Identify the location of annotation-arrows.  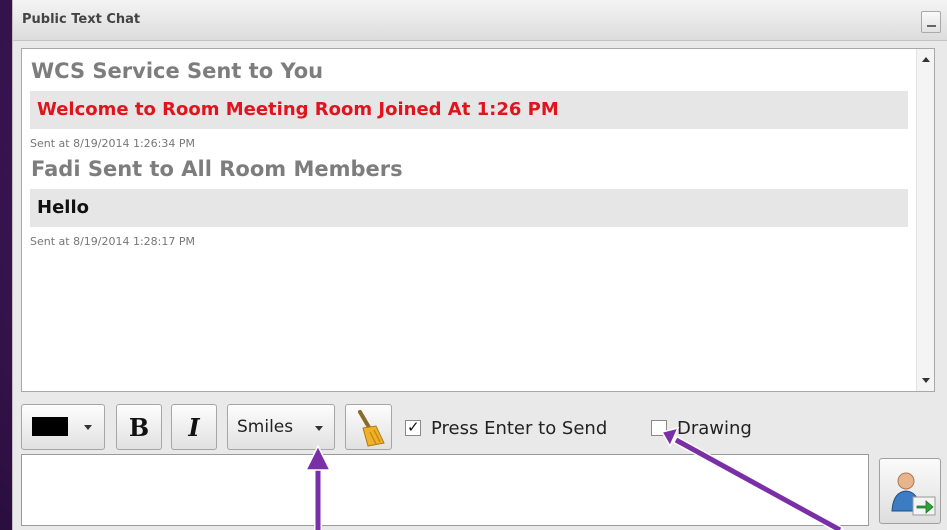
(574, 478).